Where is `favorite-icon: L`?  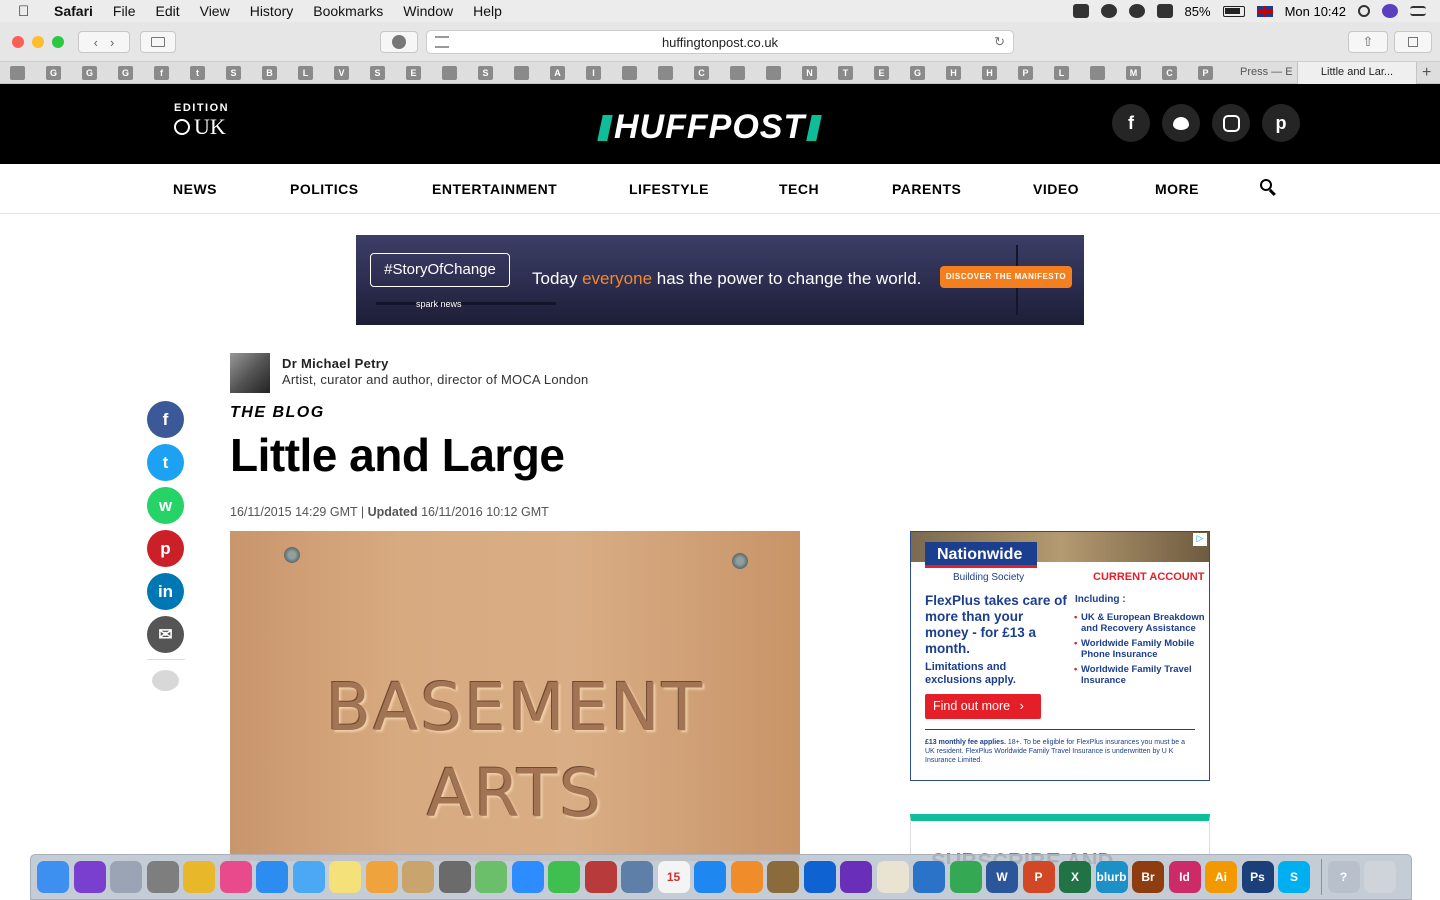
favorite-icon: L is located at coordinates (1061, 72).